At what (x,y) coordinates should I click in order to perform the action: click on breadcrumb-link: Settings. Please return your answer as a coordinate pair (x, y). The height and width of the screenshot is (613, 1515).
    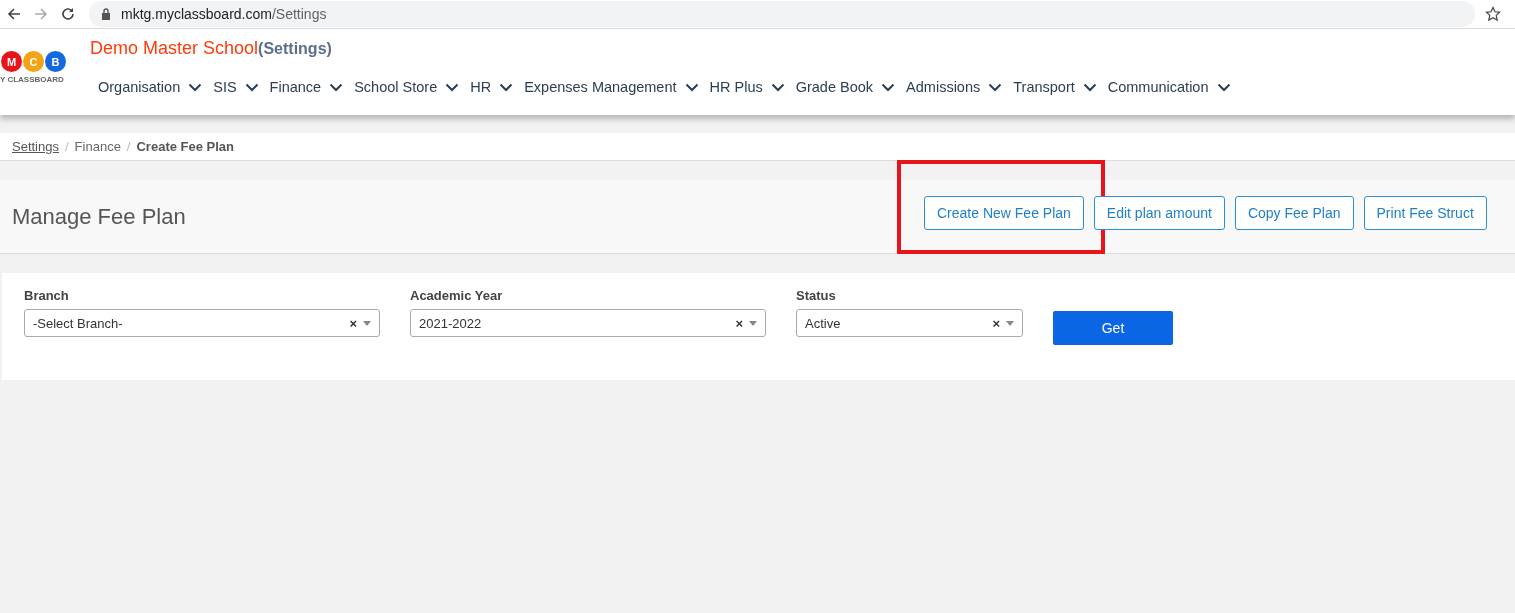
    Looking at the image, I should click on (35, 146).